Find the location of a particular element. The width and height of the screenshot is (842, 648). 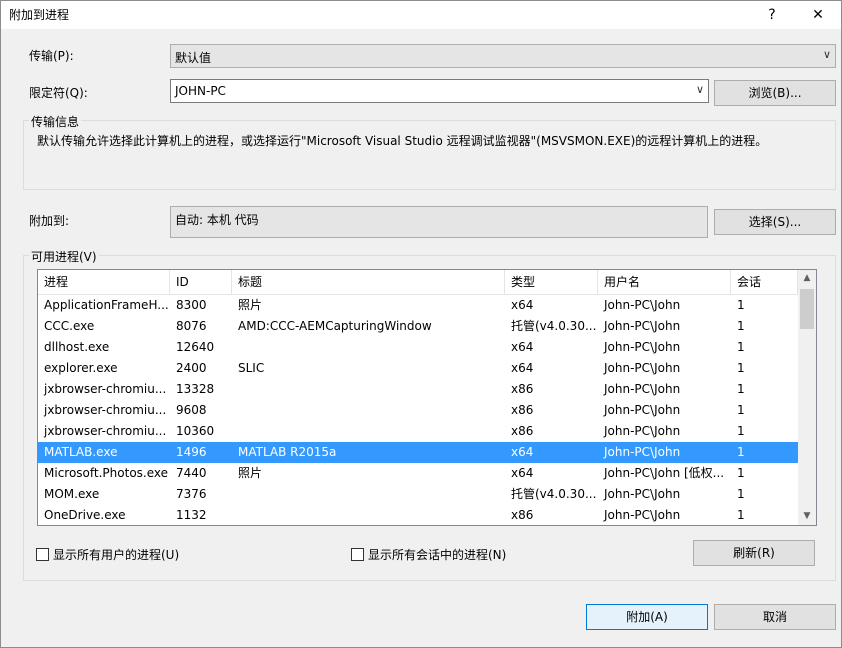

column-header-id: ID is located at coordinates (201, 282).